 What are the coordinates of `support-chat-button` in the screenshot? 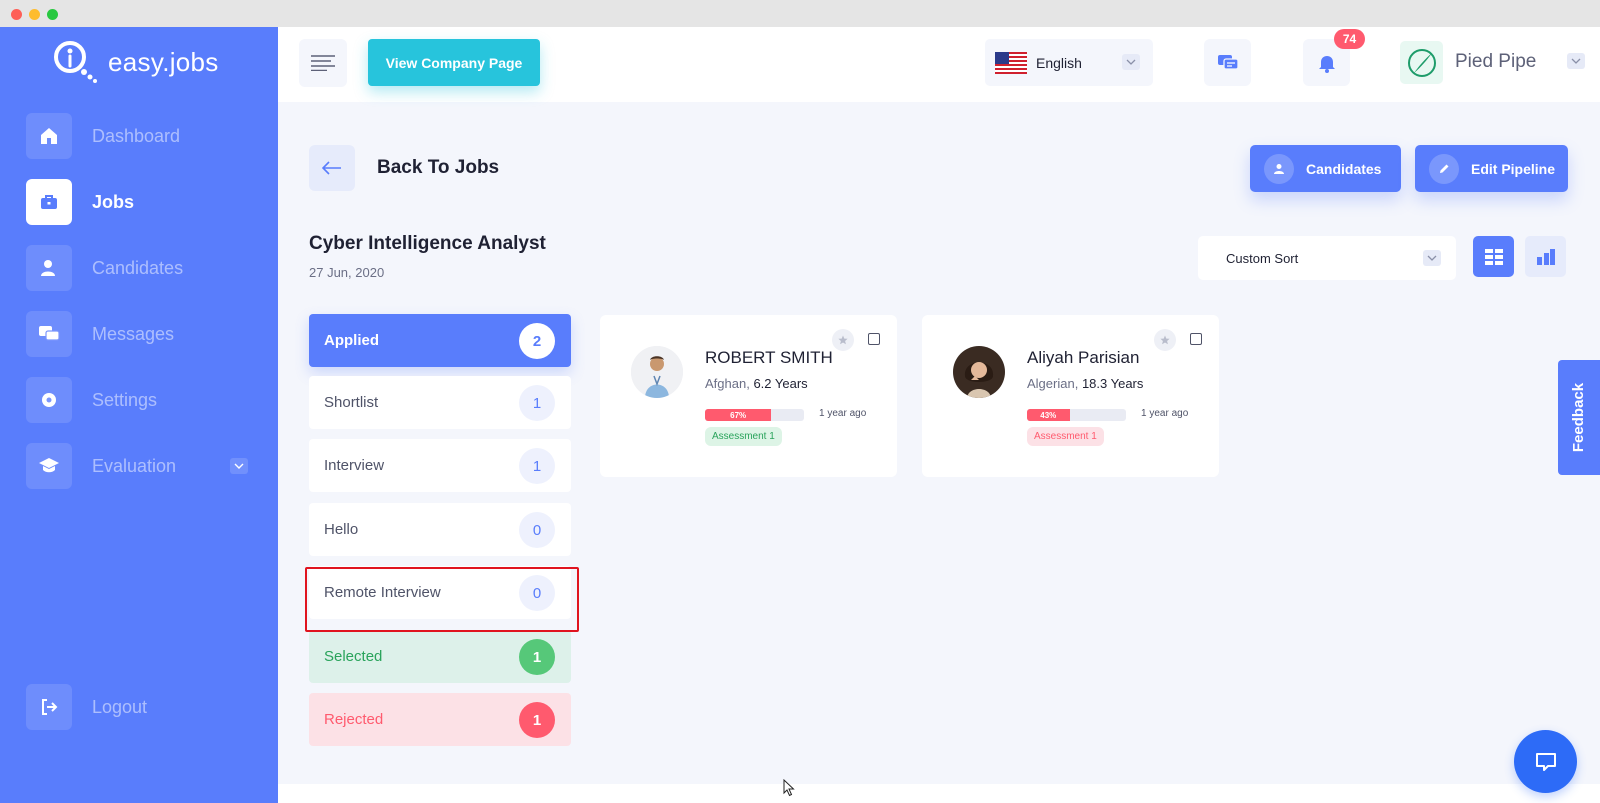 It's located at (1545, 761).